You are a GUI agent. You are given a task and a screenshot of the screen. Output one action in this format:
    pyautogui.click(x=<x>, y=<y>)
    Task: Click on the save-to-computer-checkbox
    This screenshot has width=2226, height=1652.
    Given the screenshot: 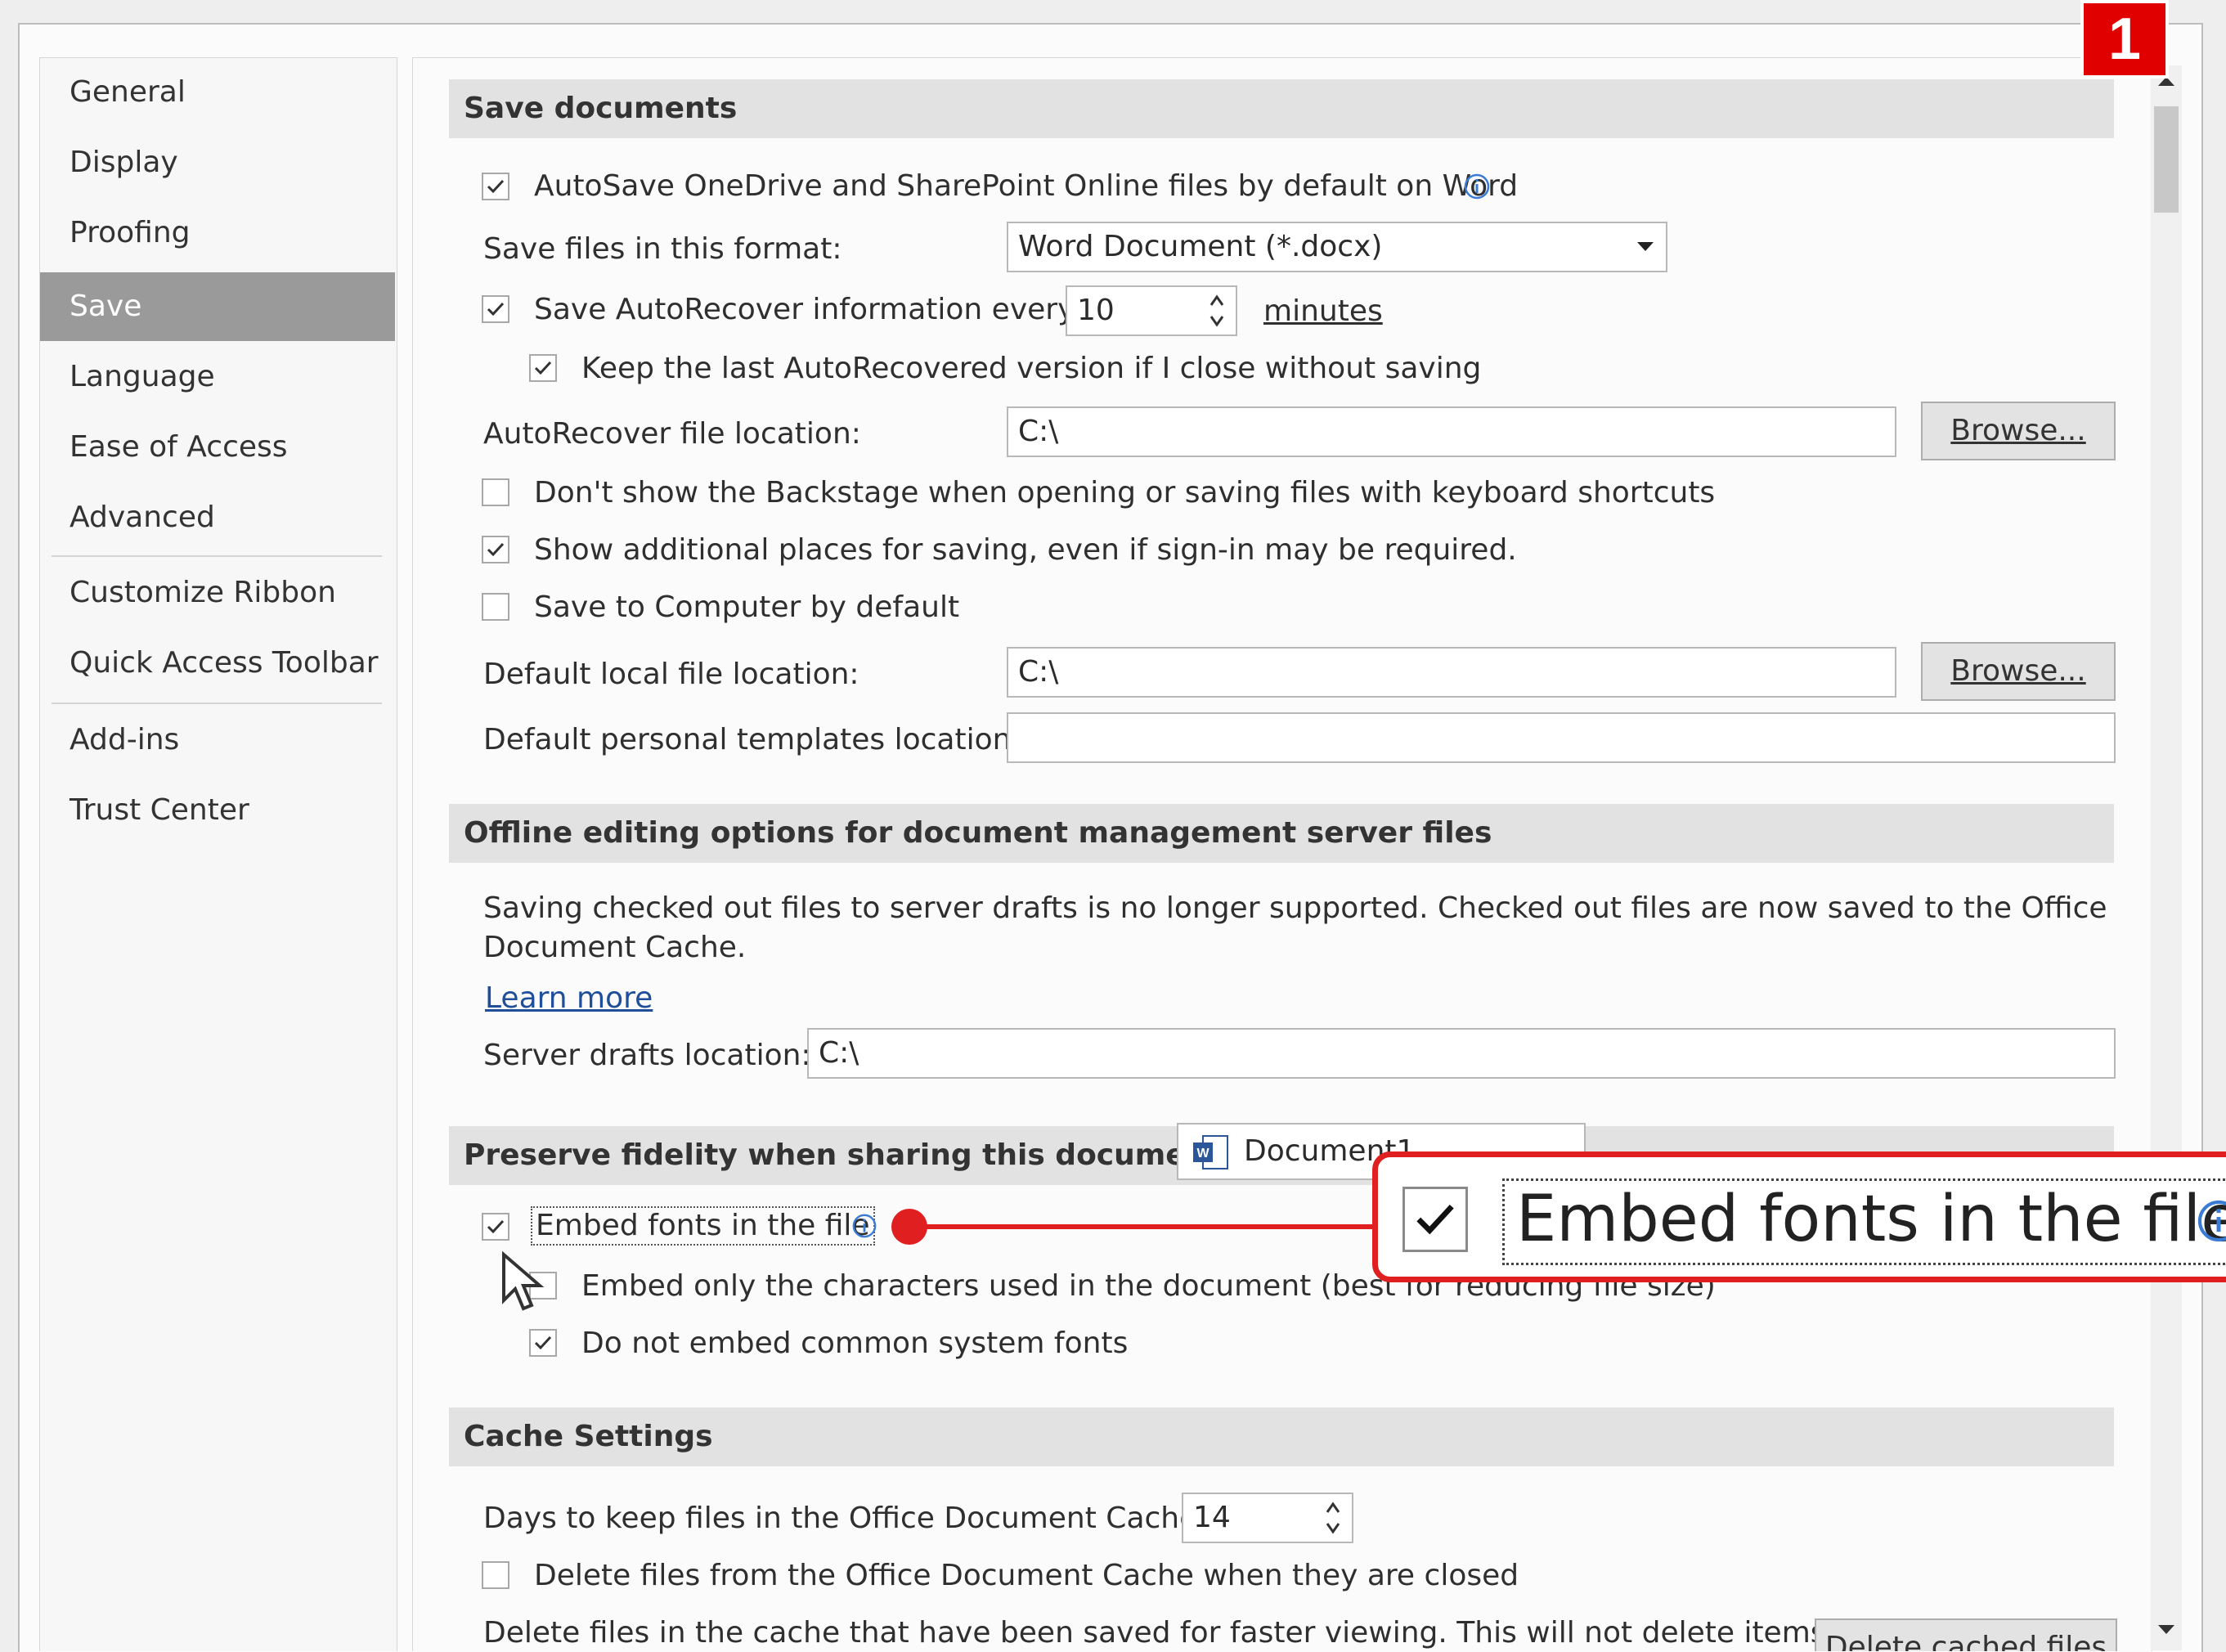 What is the action you would take?
    pyautogui.click(x=496, y=607)
    